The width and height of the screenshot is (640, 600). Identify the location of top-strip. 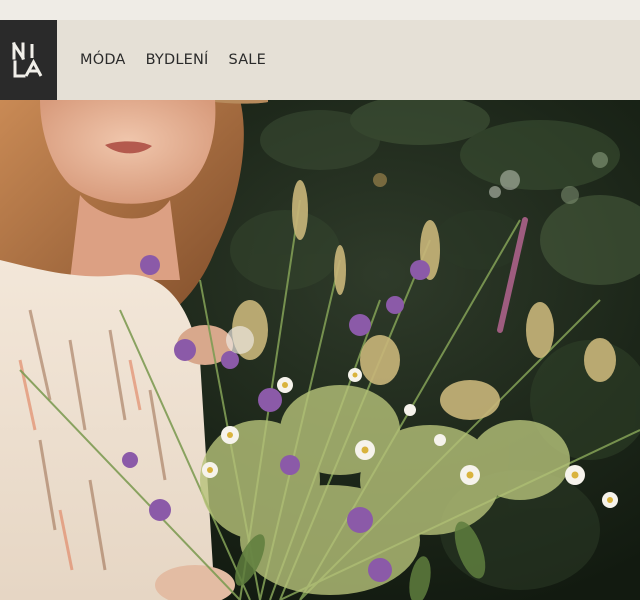
(320, 10).